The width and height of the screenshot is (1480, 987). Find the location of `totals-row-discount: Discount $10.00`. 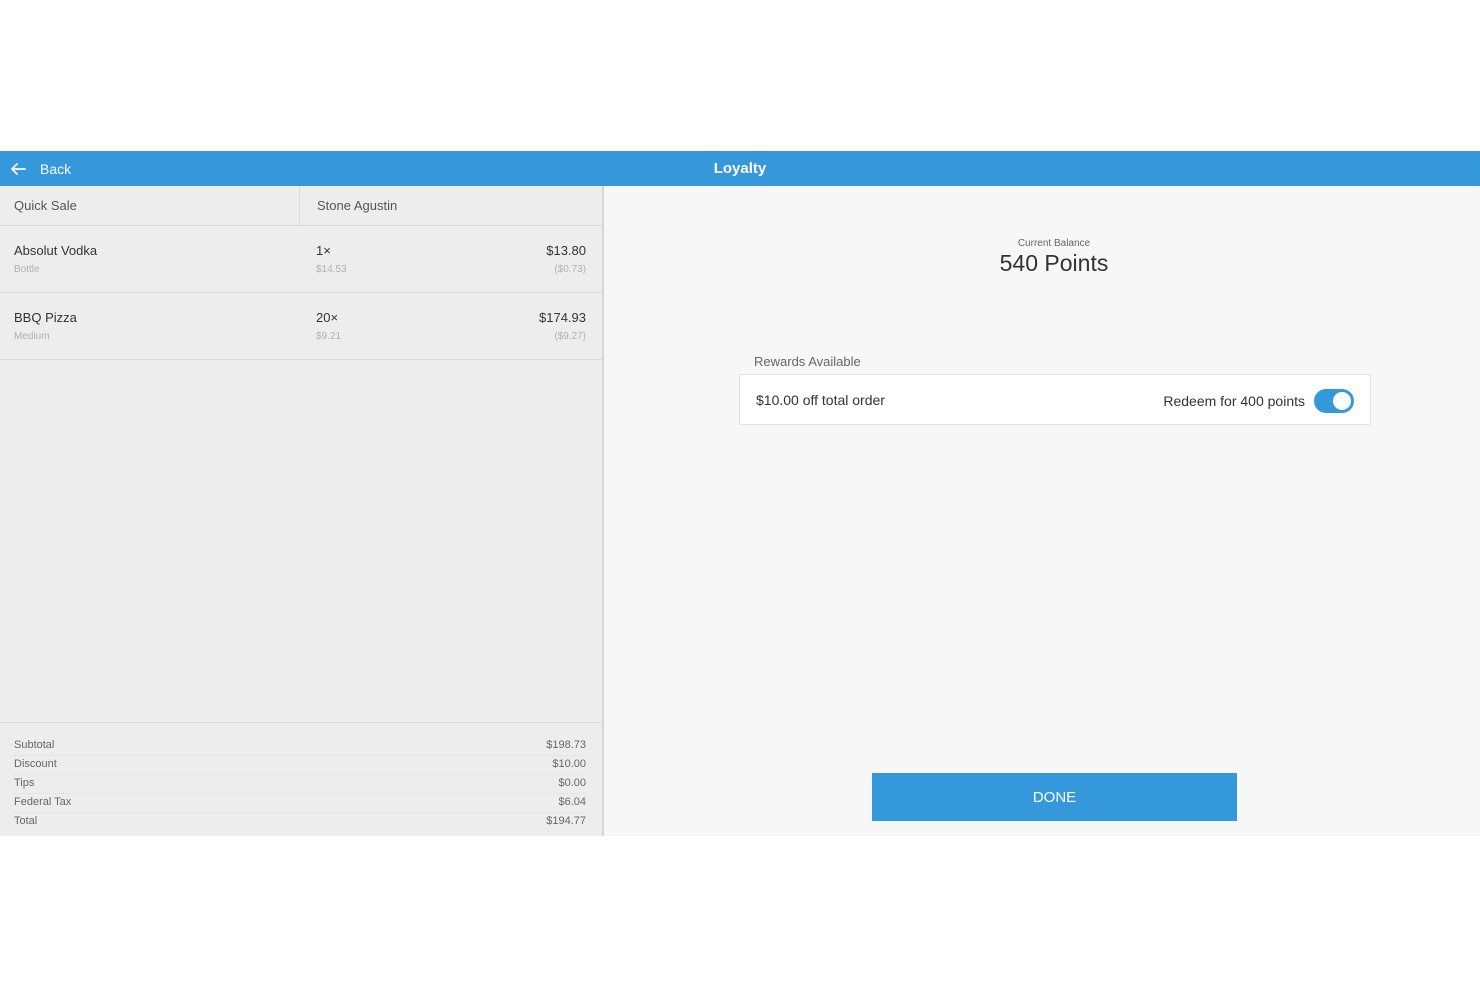

totals-row-discount: Discount $10.00 is located at coordinates (300, 765).